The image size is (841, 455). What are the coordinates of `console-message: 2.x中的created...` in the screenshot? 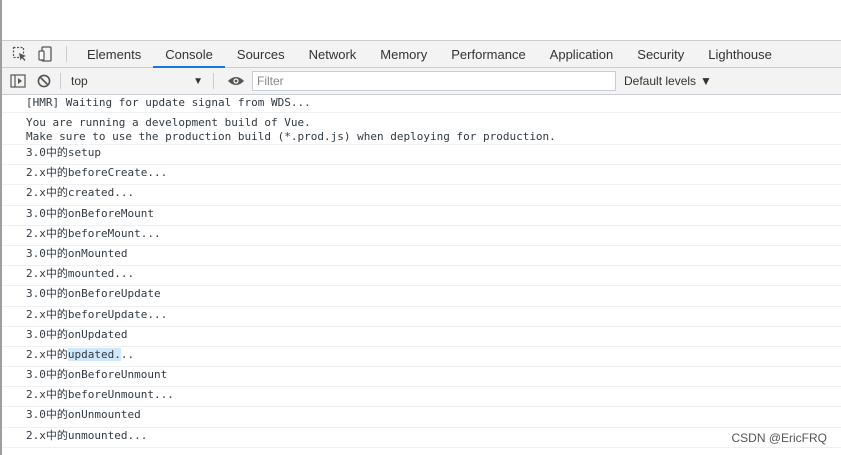 It's located at (421, 195).